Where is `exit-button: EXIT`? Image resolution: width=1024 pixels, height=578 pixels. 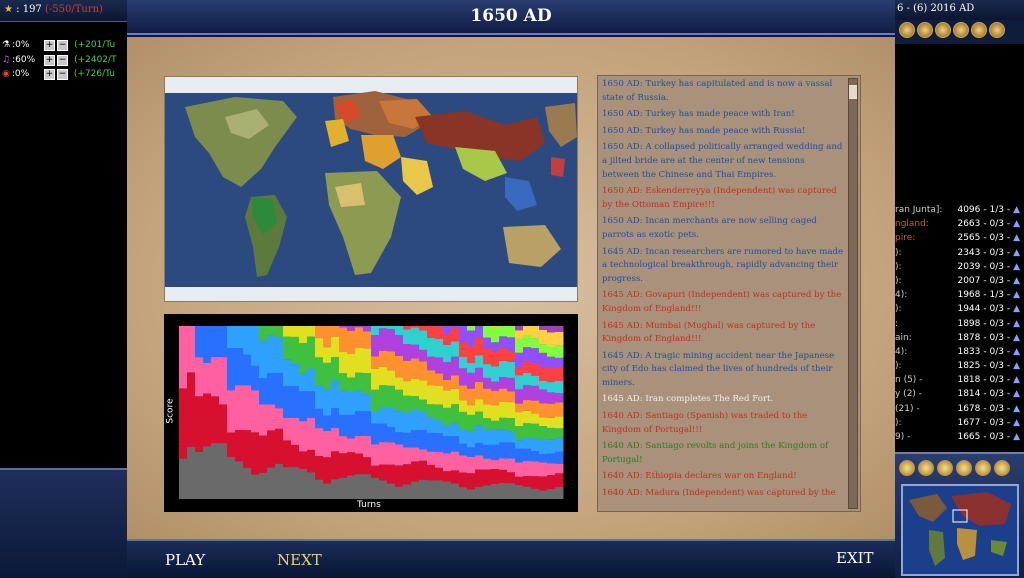
exit-button: EXIT is located at coordinates (855, 558).